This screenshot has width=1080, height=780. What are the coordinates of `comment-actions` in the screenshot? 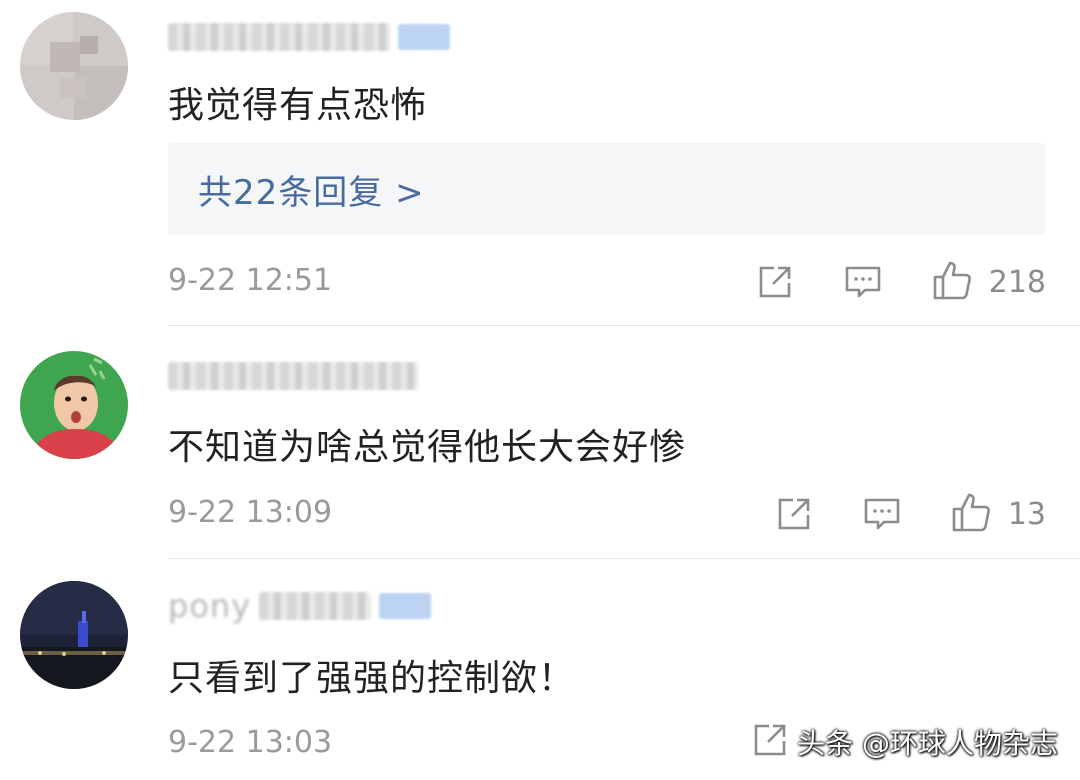 It's located at (770, 740).